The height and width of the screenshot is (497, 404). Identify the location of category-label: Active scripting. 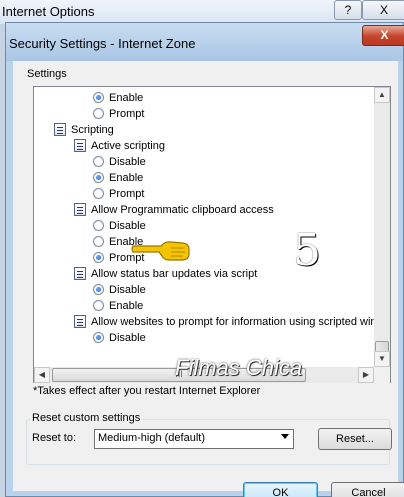
(128, 146).